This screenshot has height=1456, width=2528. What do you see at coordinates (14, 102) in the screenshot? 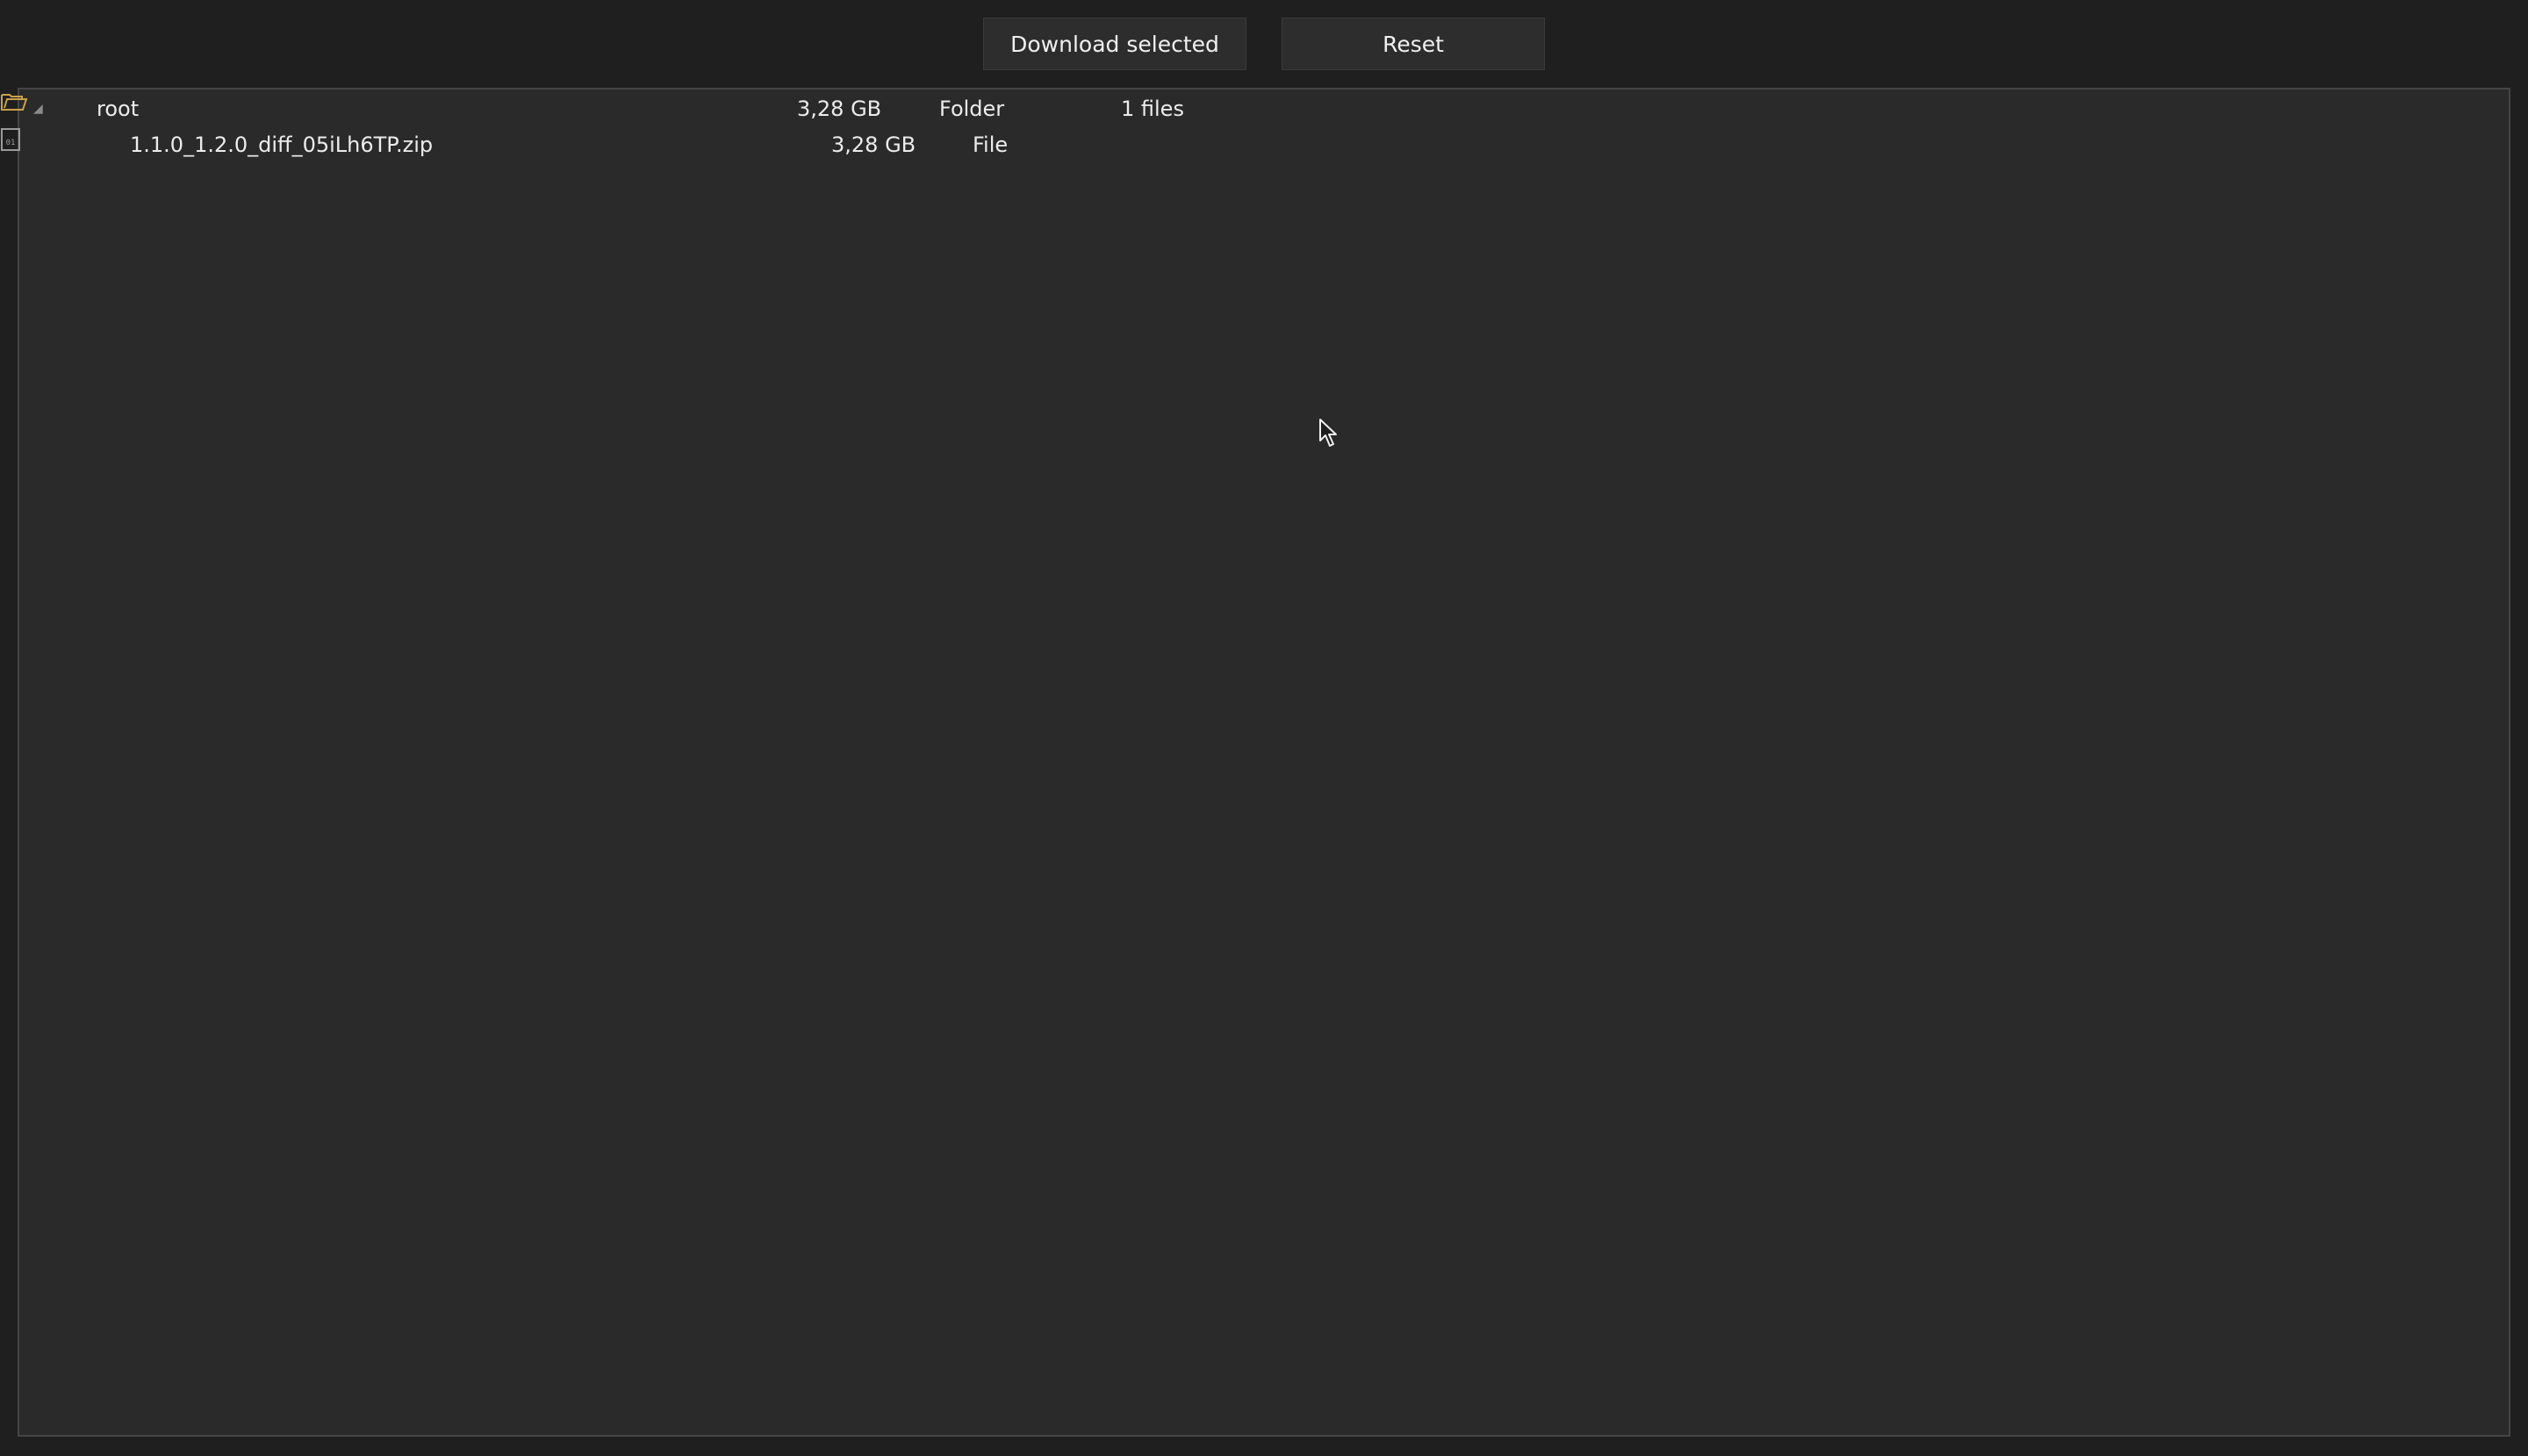
I see `folder-open-icon` at bounding box center [14, 102].